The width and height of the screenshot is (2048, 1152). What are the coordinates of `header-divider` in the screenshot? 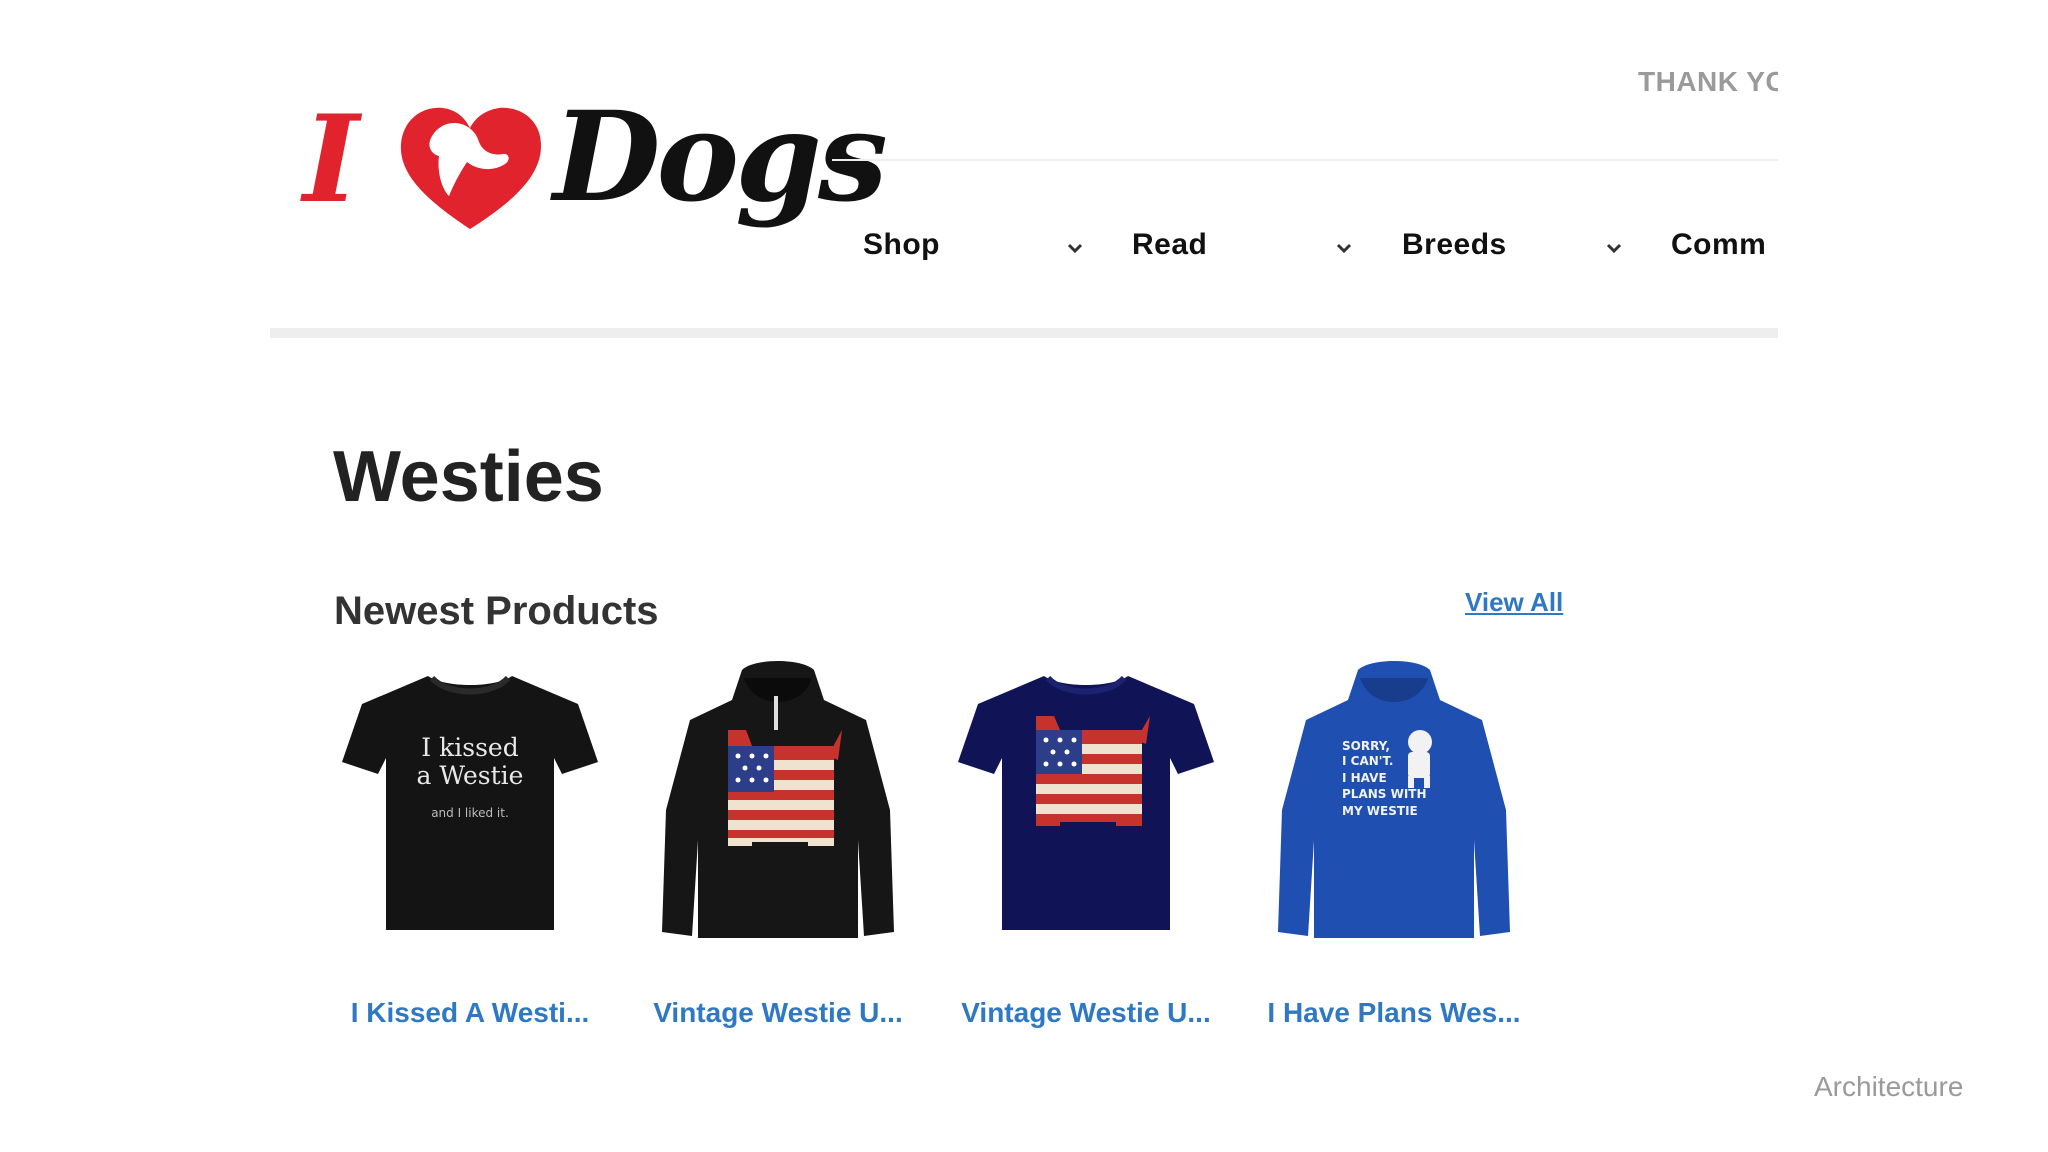 It's located at (1305, 160).